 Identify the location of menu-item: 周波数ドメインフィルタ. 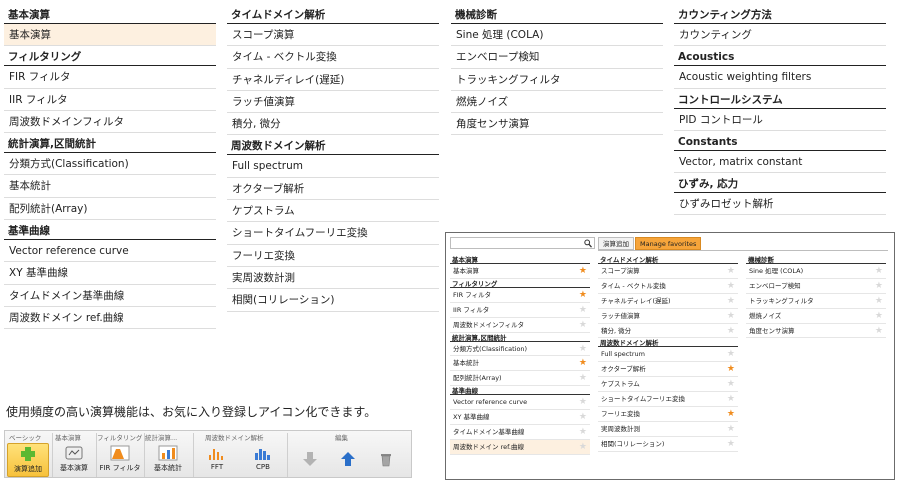
(110, 122).